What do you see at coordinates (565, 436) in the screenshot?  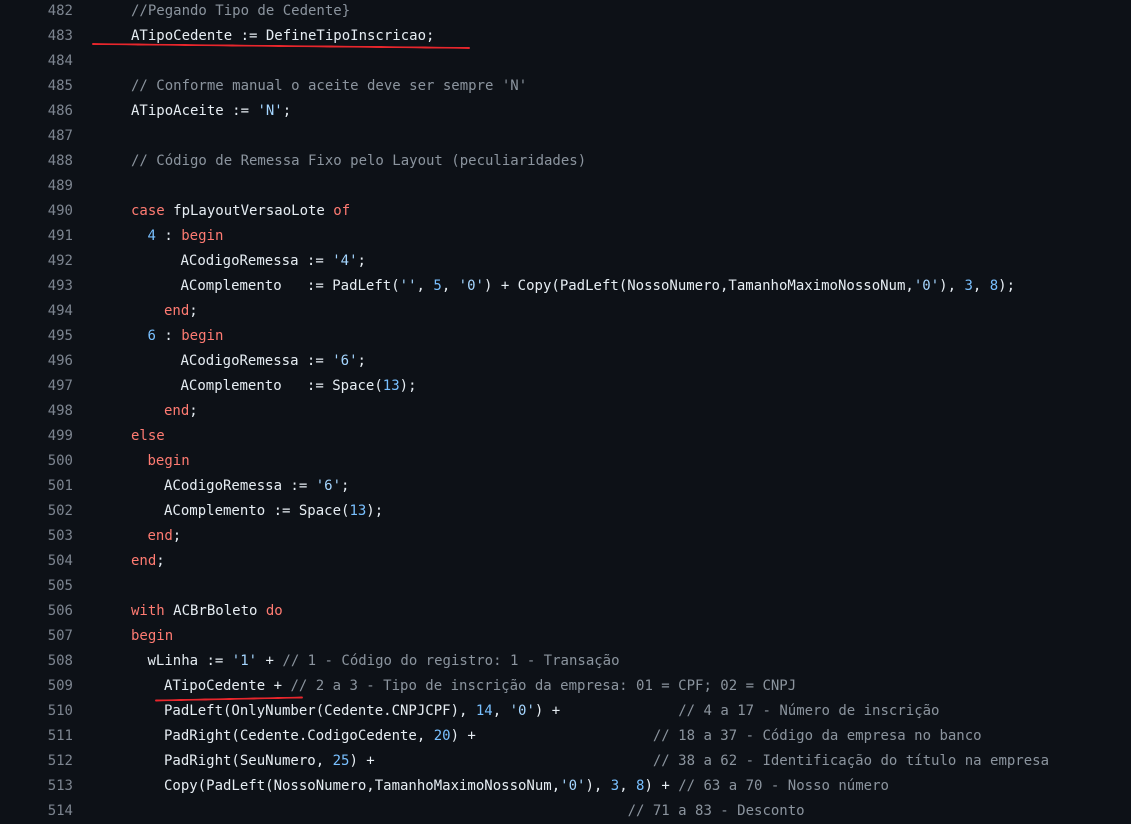 I see `code-line-499: 499 else` at bounding box center [565, 436].